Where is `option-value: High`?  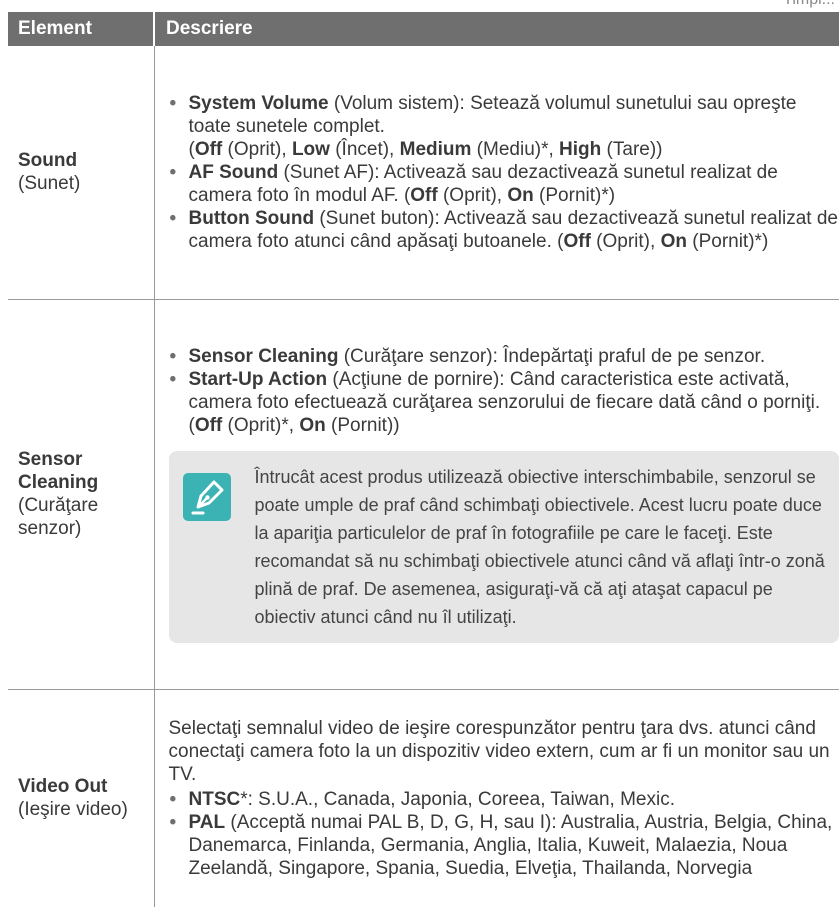 option-value: High is located at coordinates (580, 149).